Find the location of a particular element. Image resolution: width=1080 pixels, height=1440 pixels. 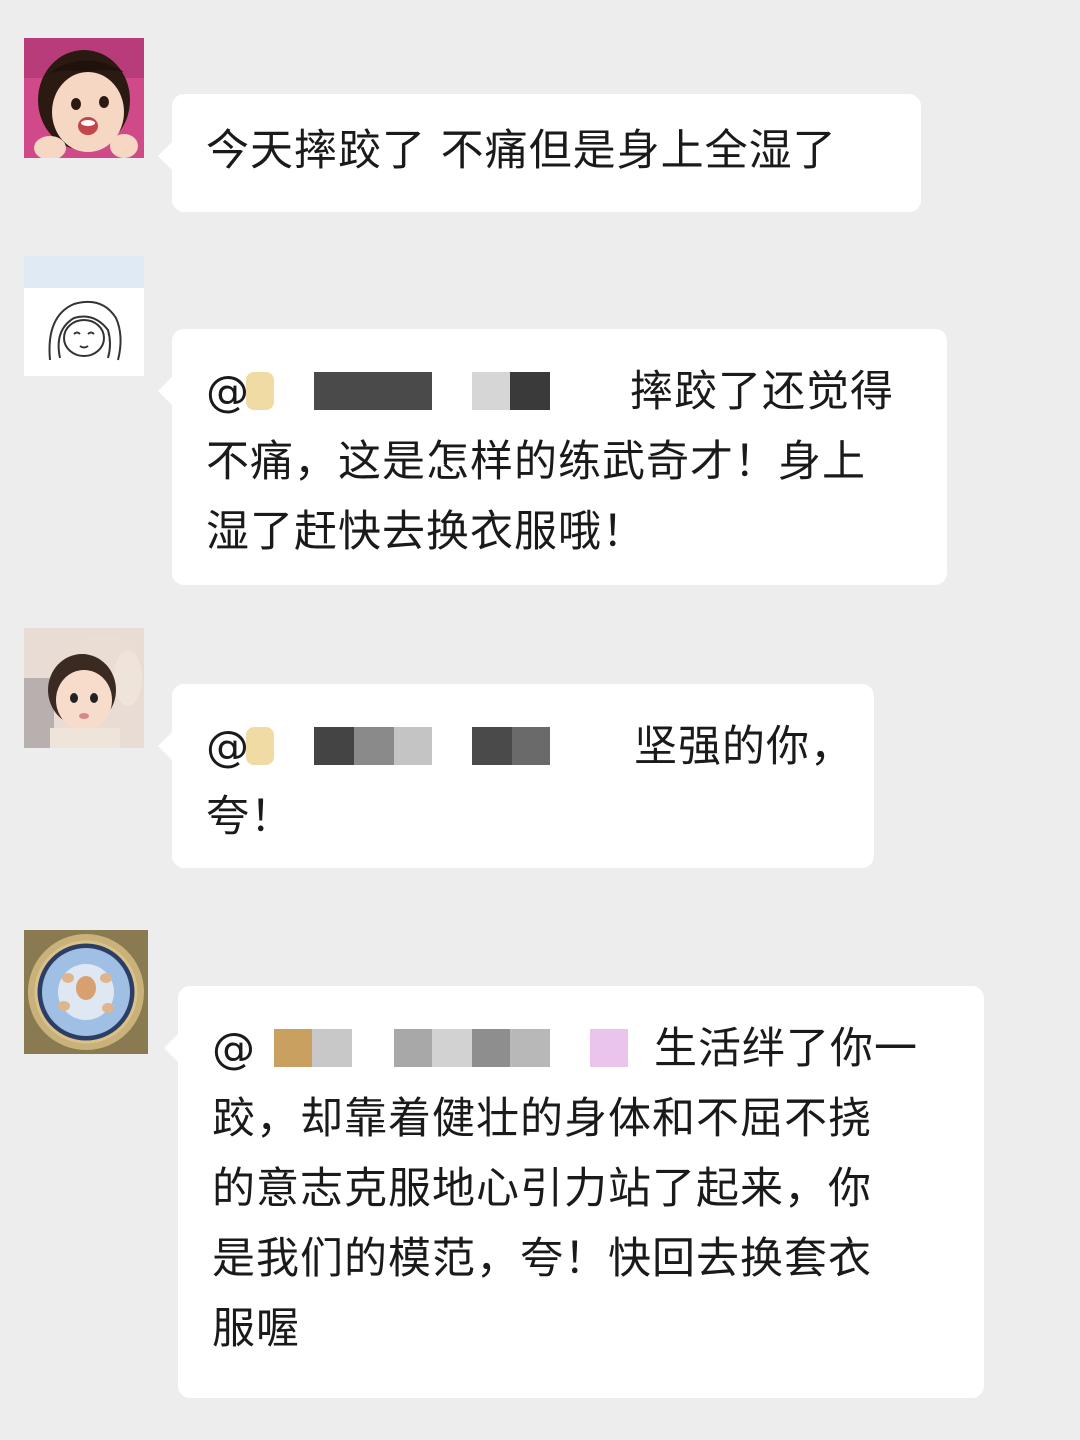

message-text-line: 生活绊了你一 is located at coordinates (786, 1049).